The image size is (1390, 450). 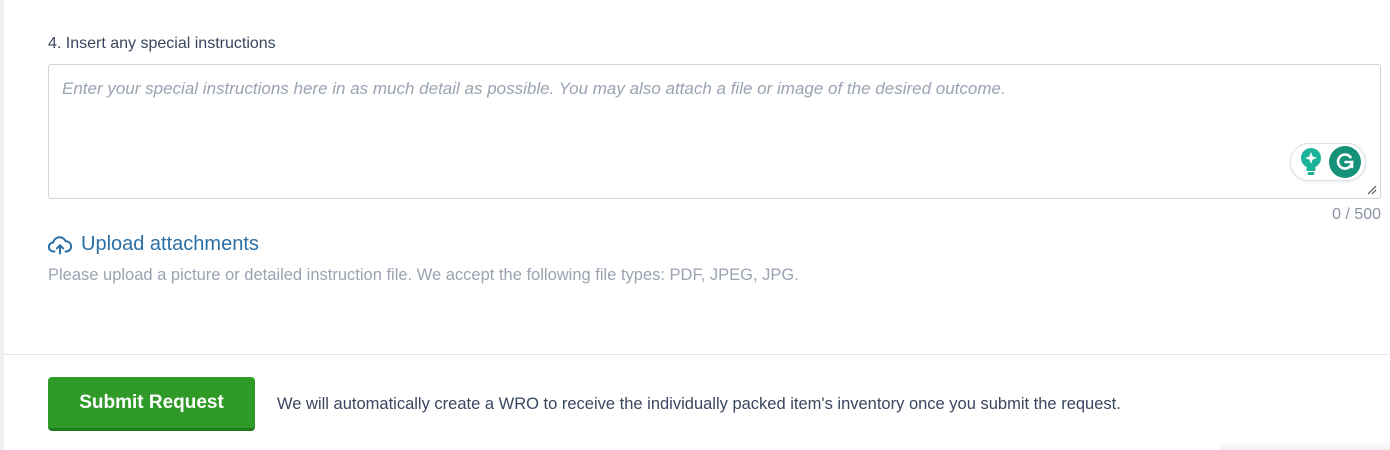 I want to click on lightbulb-icon, so click(x=1311, y=162).